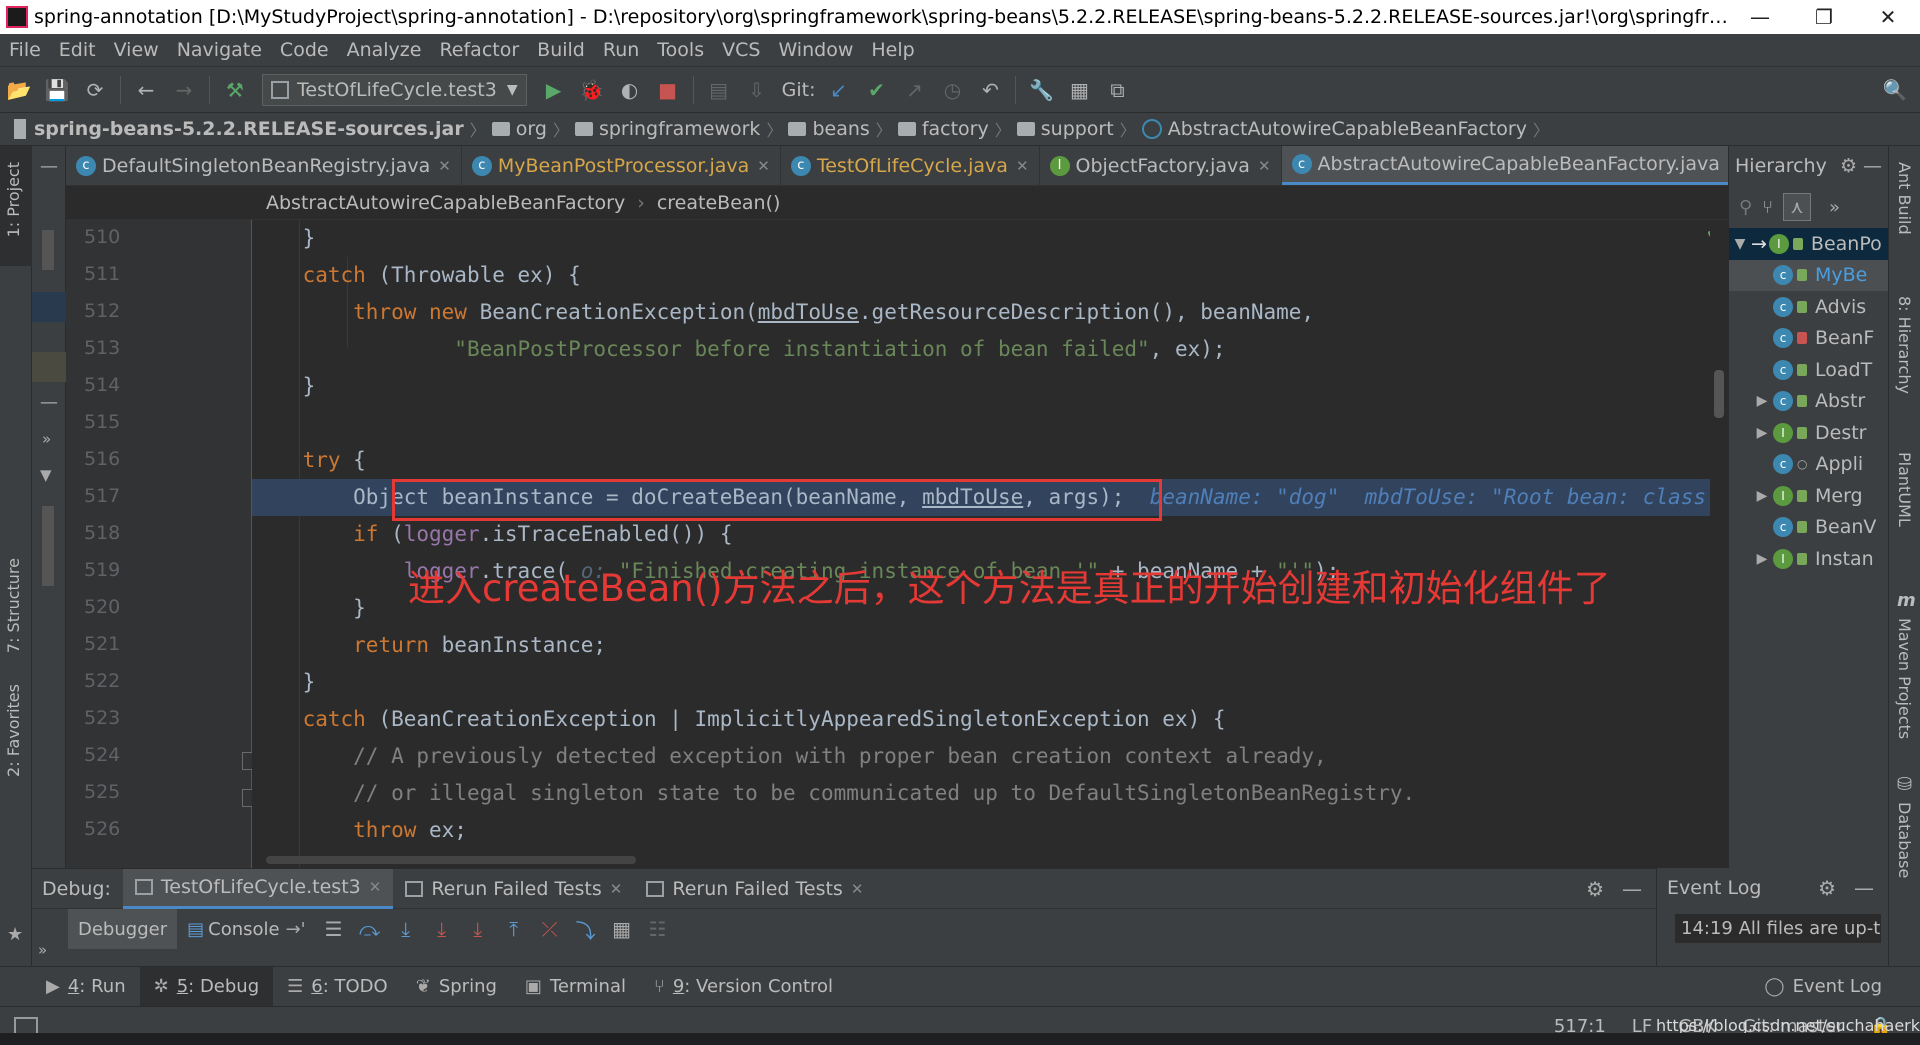  What do you see at coordinates (658, 929) in the screenshot?
I see `trace-stream-icon: ☷` at bounding box center [658, 929].